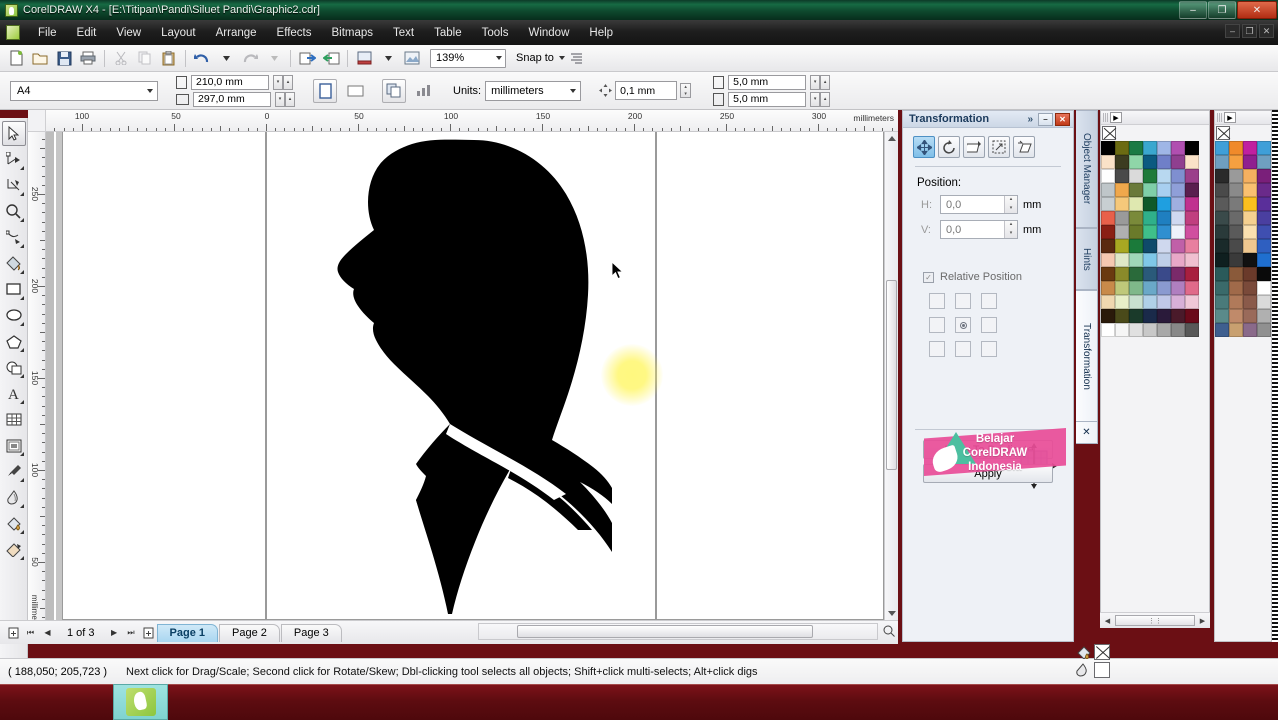  I want to click on paste-icon, so click(169, 58).